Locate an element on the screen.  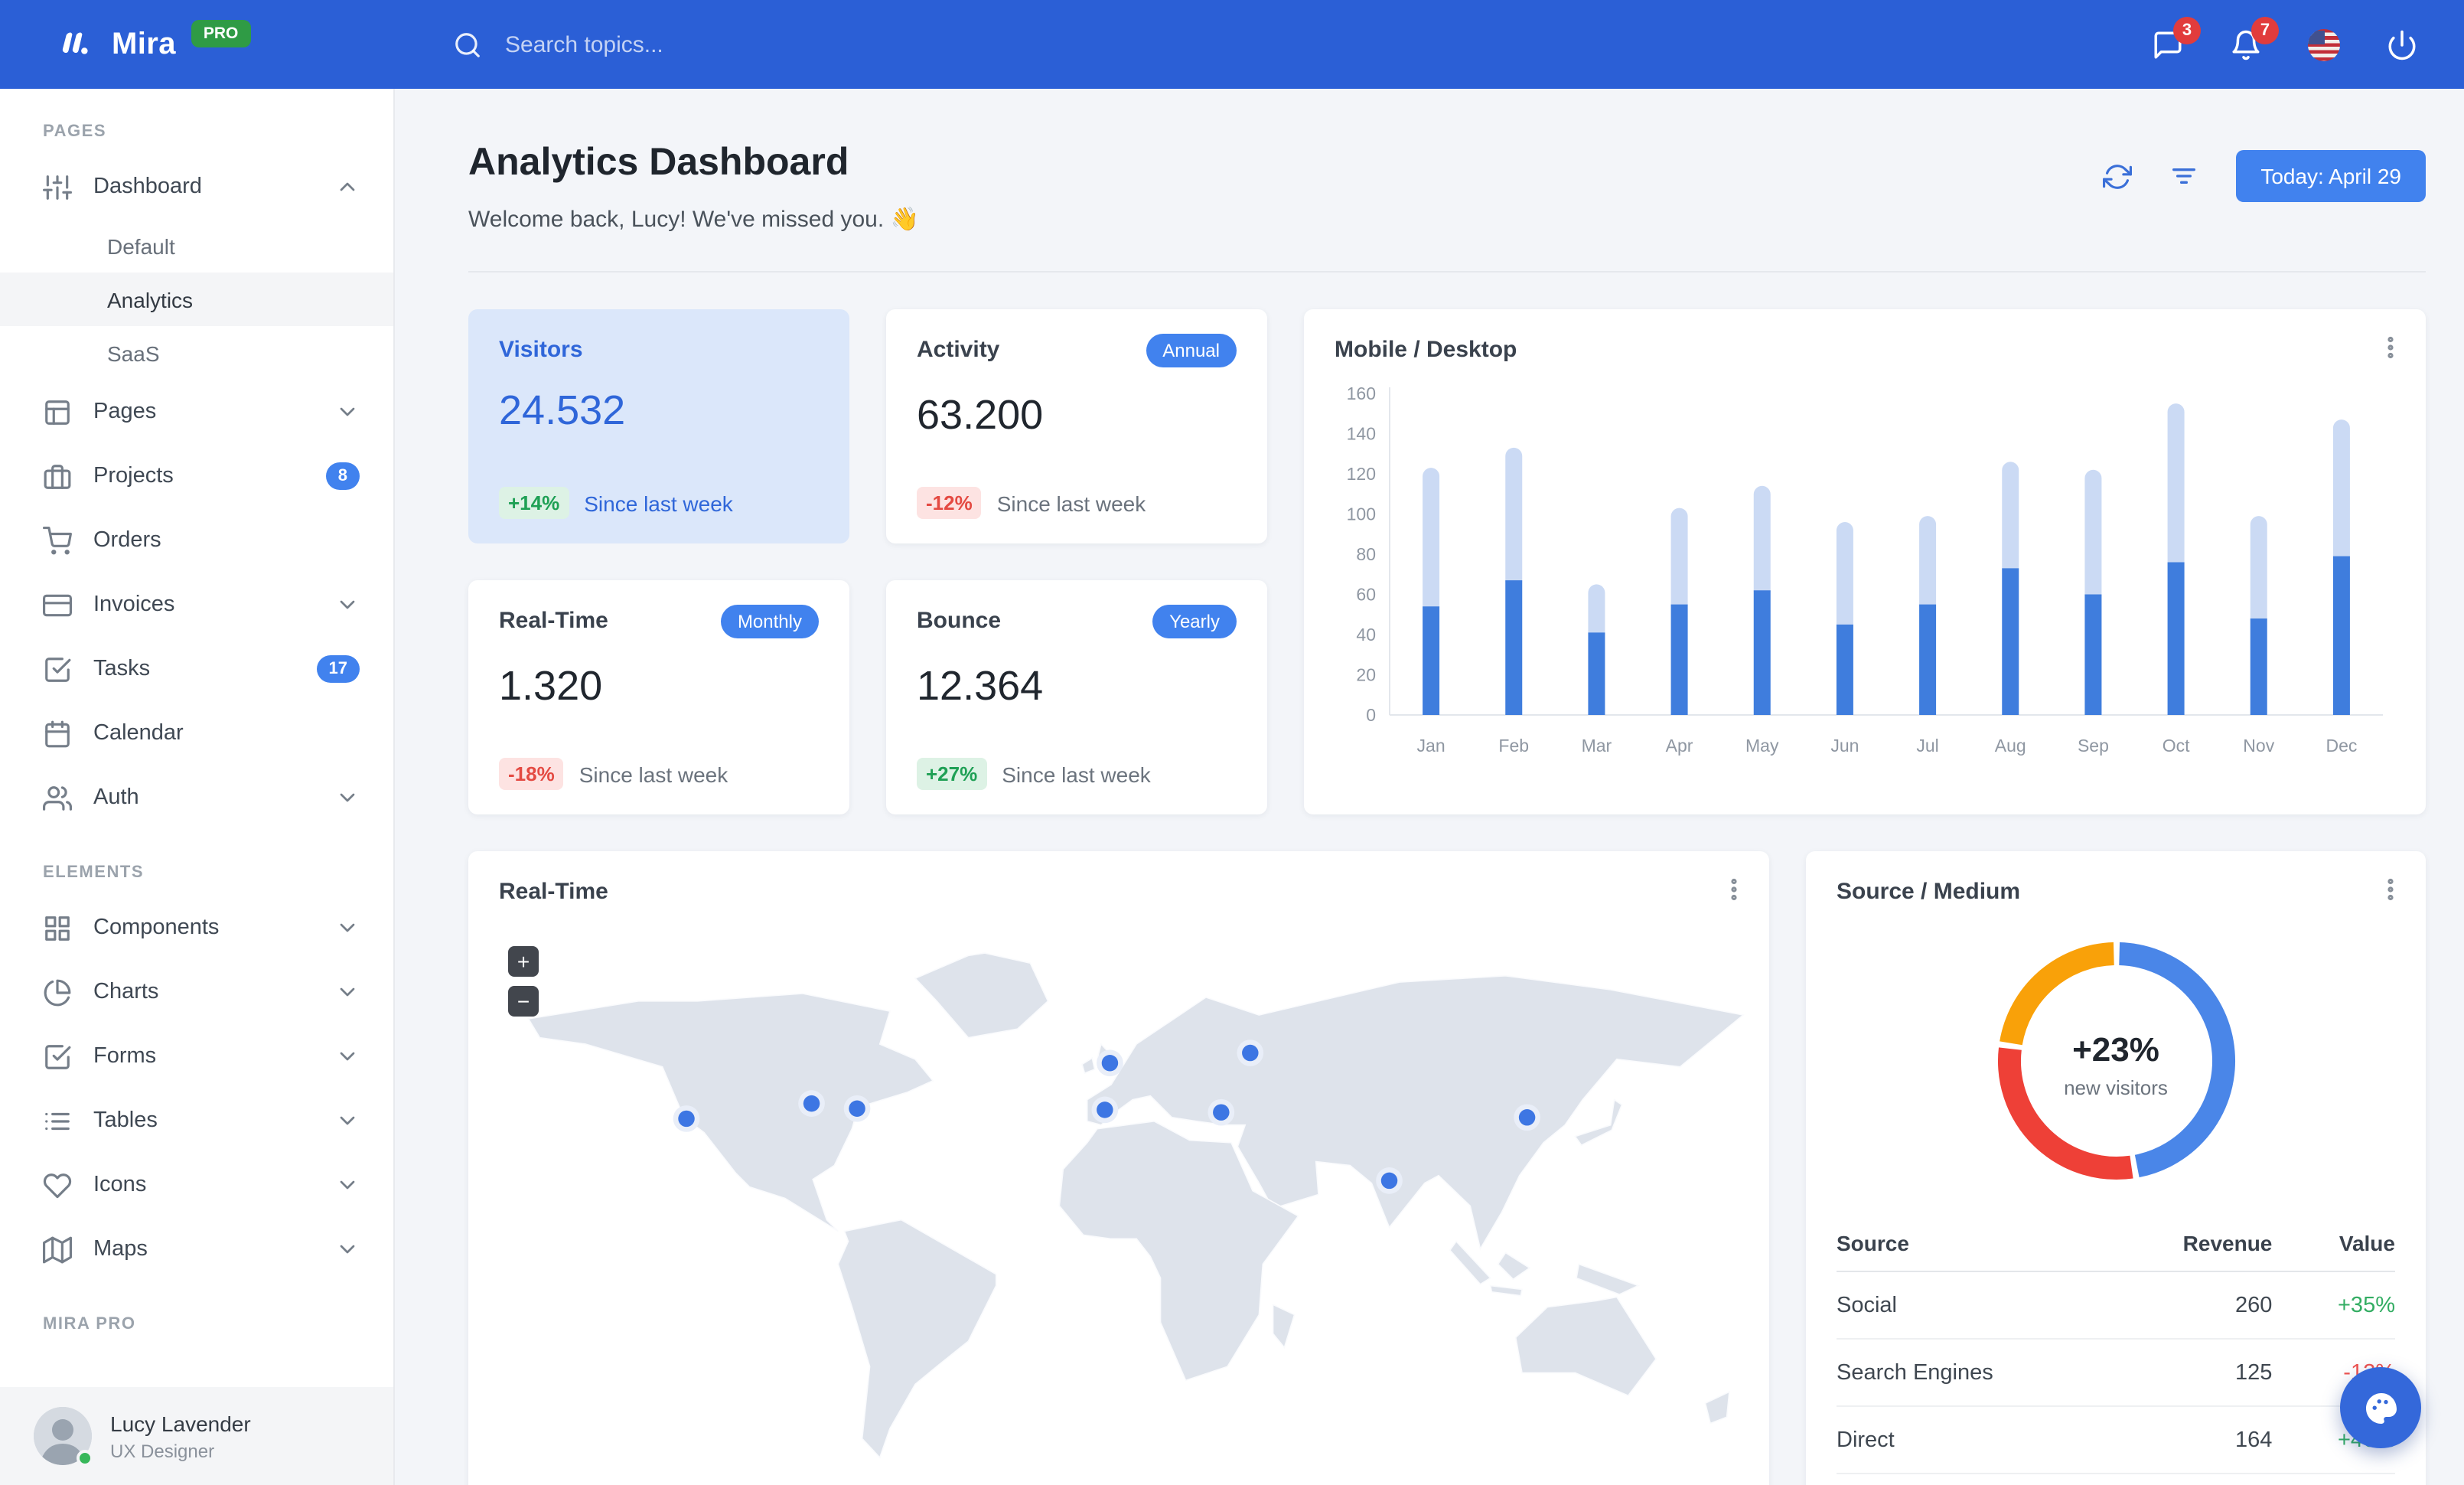
sidebar-item-tasks: Tasks 17 is located at coordinates (197, 669).